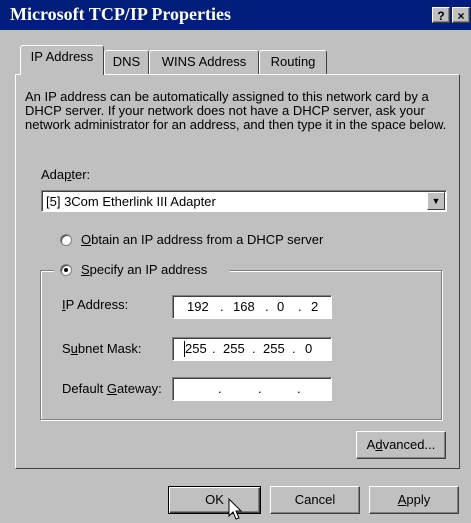 The height and width of the screenshot is (523, 471). What do you see at coordinates (309, 348) in the screenshot?
I see `subnet-octet-4: 0` at bounding box center [309, 348].